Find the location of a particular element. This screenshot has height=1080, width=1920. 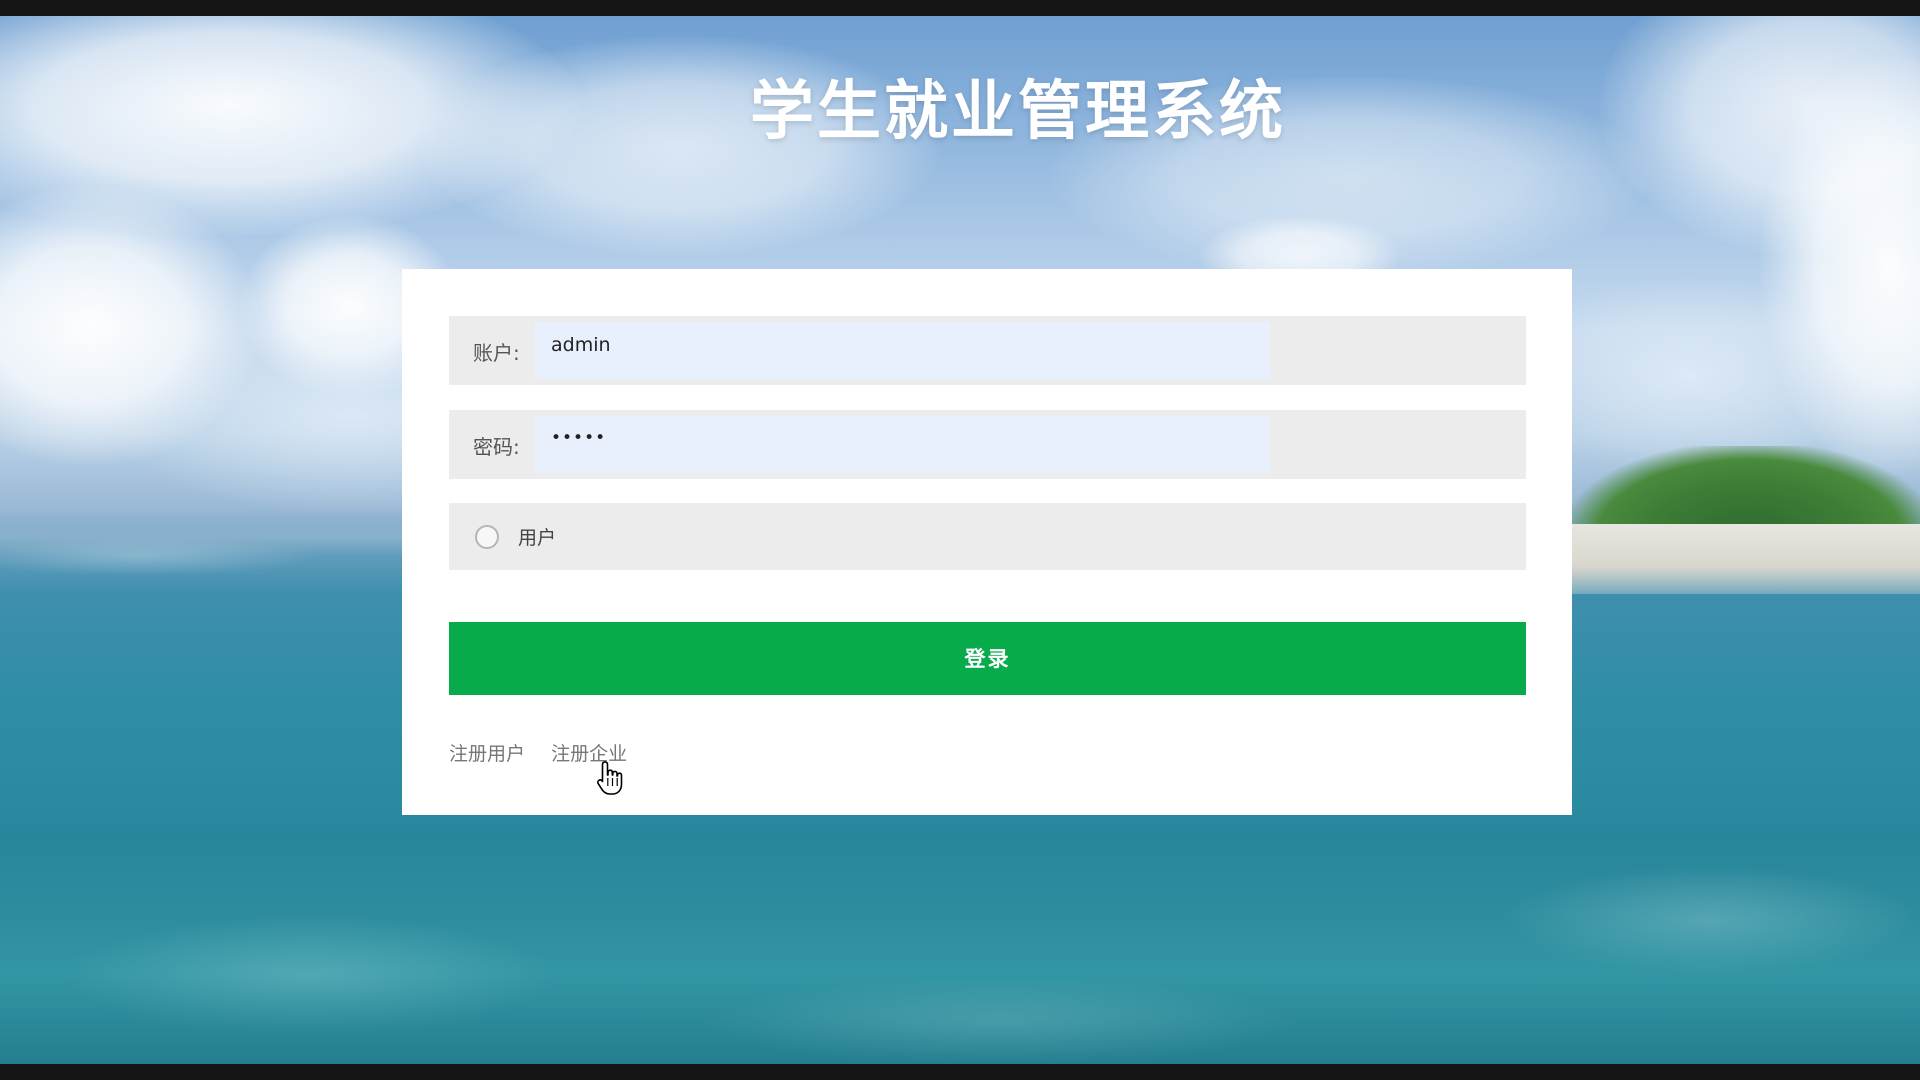

island-beach is located at coordinates (1740, 559).